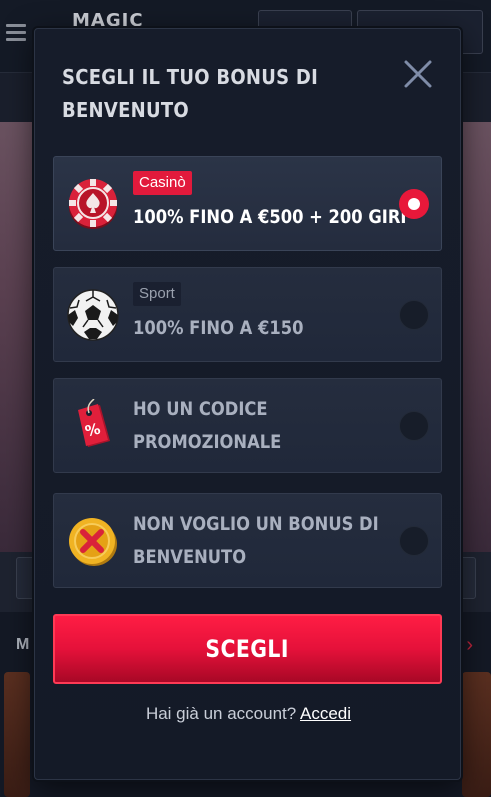  I want to click on choose-button: SCEGLI, so click(247, 649).